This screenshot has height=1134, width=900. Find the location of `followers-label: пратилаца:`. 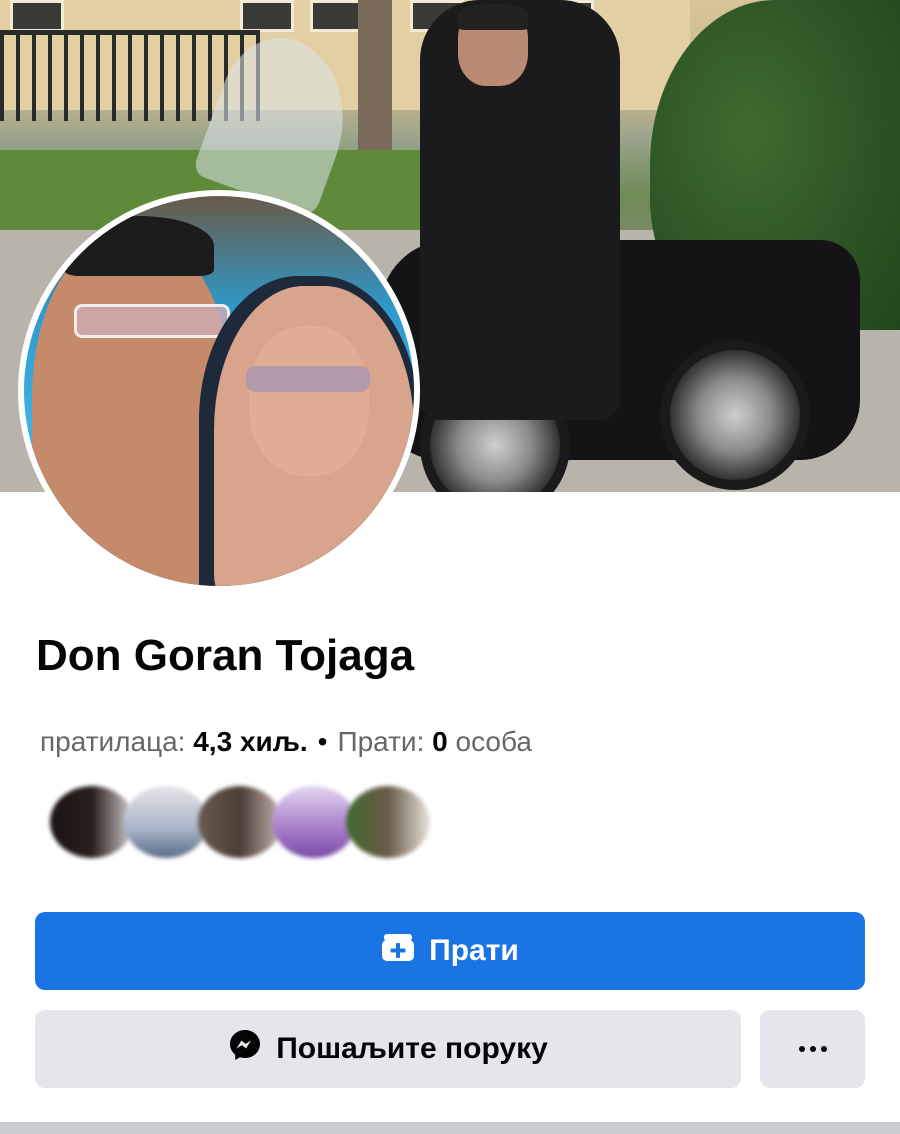

followers-label: пратилаца: is located at coordinates (117, 741).